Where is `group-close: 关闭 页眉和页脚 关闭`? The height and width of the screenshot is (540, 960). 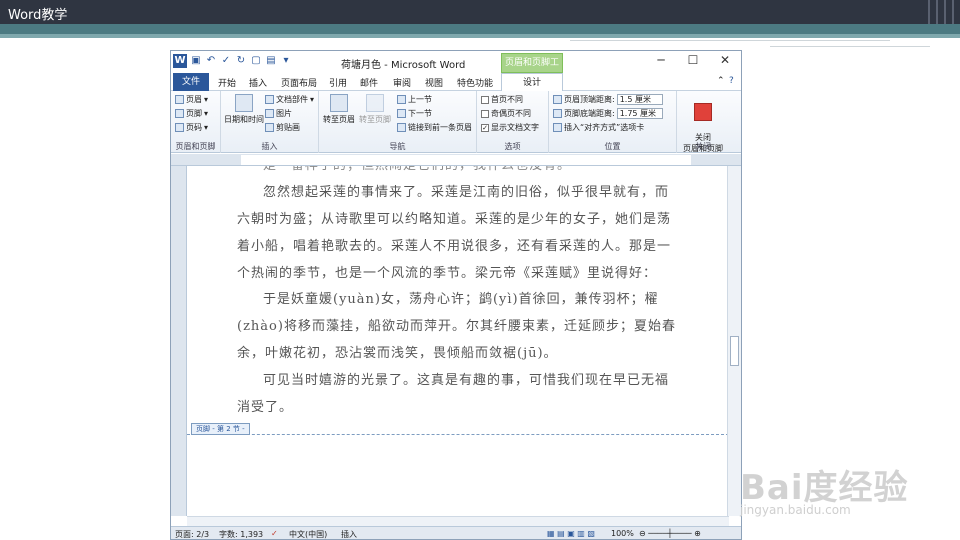 group-close: 关闭 页眉和页脚 关闭 is located at coordinates (703, 122).